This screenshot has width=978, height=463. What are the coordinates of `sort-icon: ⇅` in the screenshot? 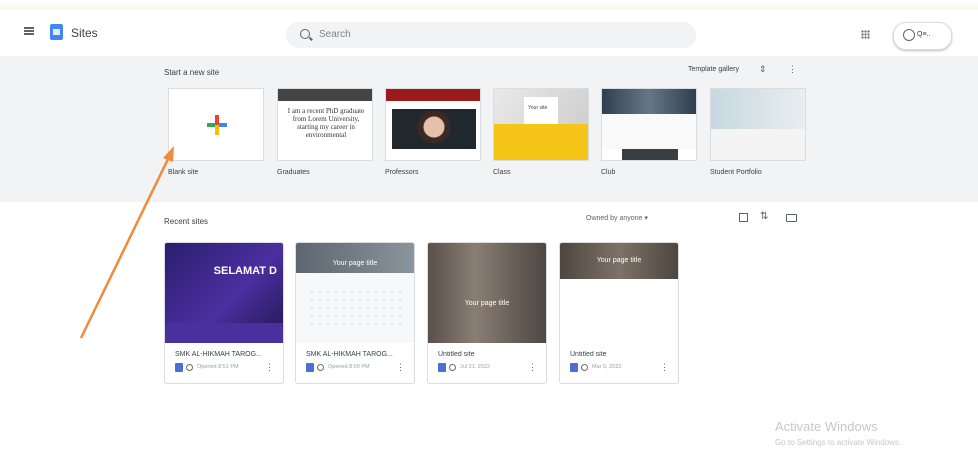 It's located at (764, 216).